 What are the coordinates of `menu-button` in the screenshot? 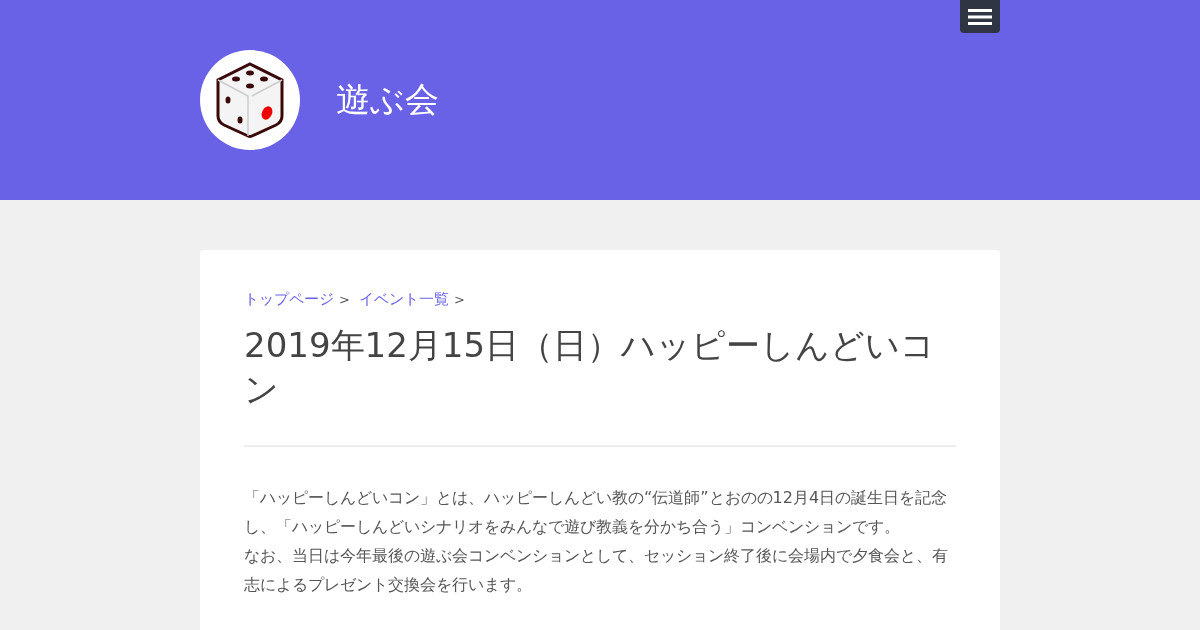 It's located at (980, 16).